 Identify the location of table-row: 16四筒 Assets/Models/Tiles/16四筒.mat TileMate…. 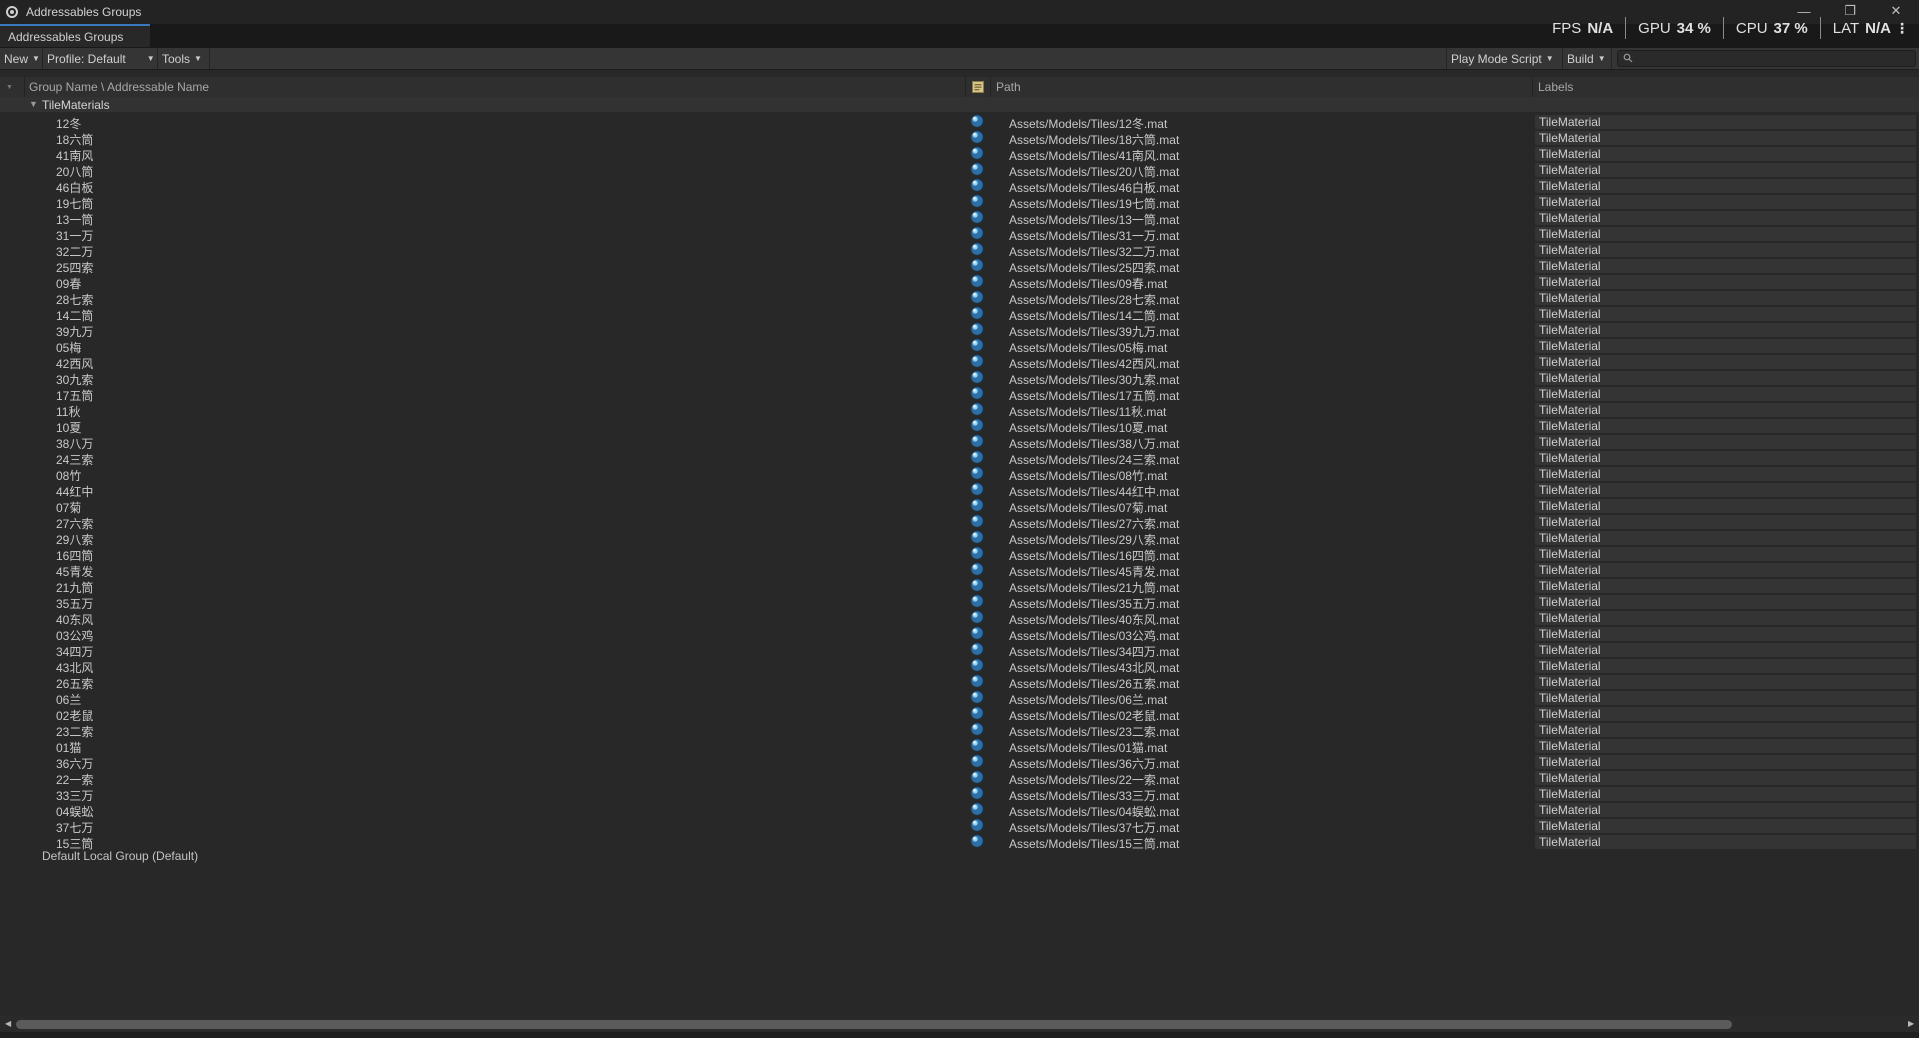
(959, 554).